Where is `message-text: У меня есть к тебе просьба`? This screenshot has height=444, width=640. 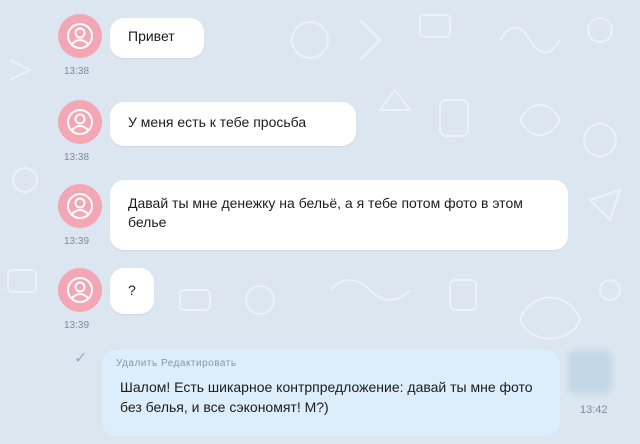 message-text: У меня есть к тебе просьба is located at coordinates (217, 122).